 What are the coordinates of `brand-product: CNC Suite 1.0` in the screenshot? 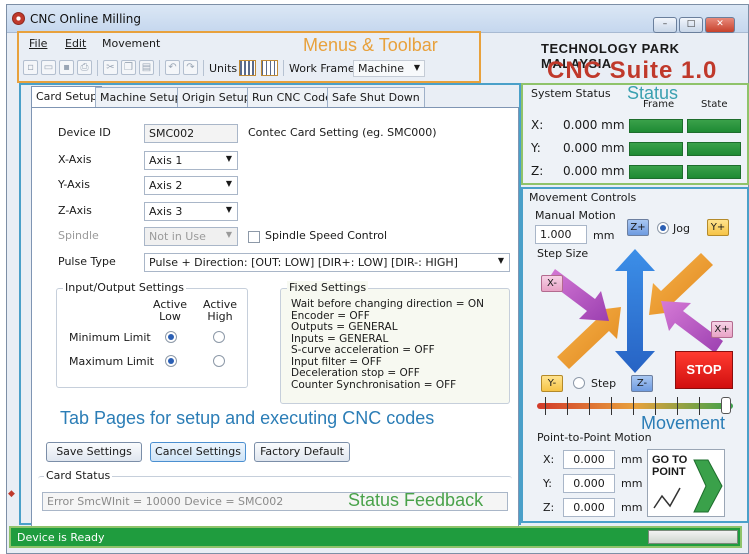 It's located at (632, 70).